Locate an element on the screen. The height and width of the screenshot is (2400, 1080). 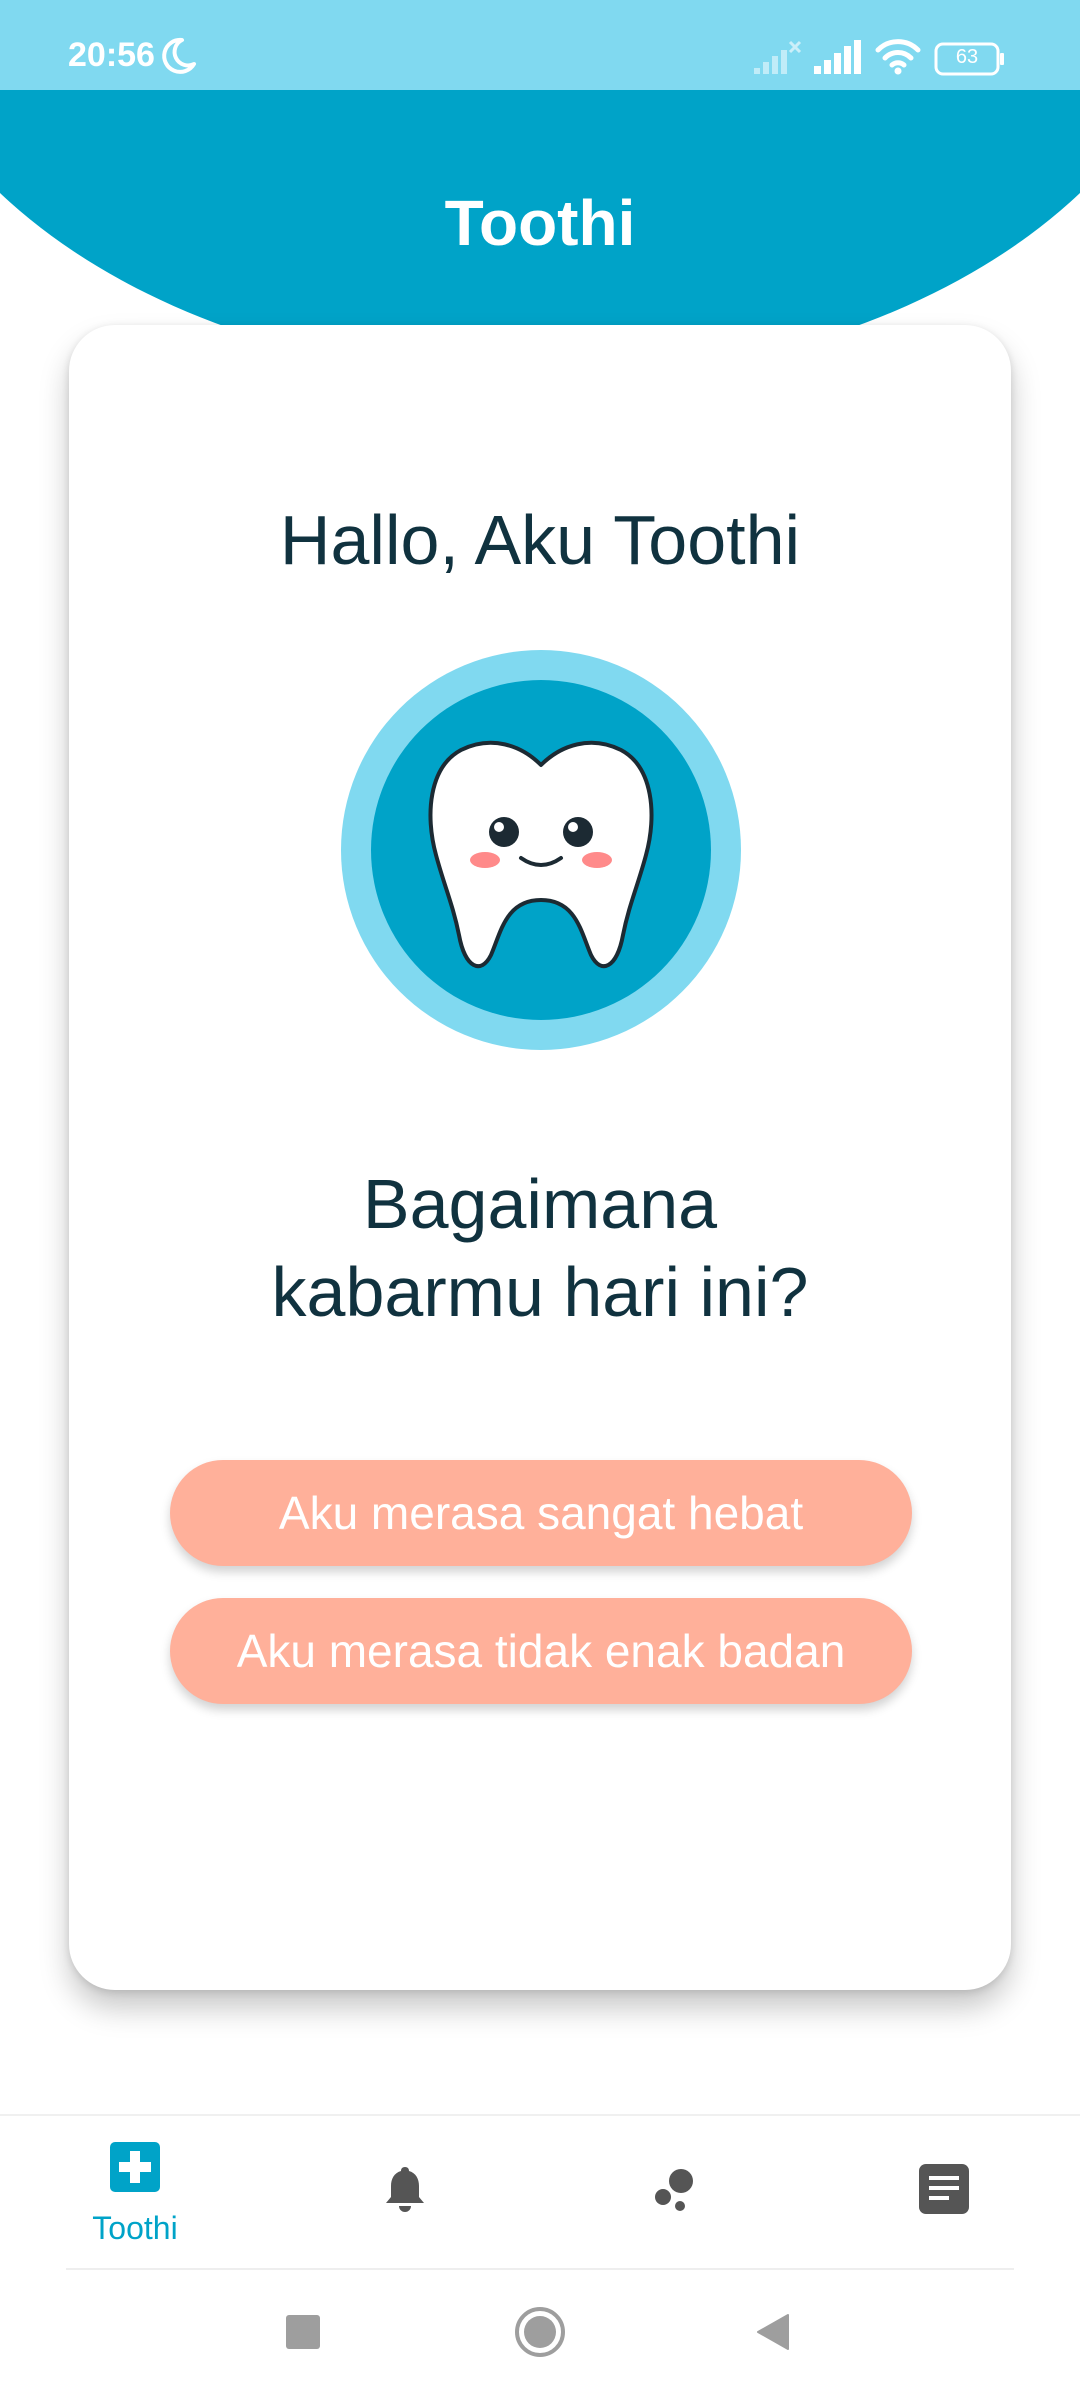
feeling-unwell-button: Aku merasa tidak enak badan is located at coordinates (541, 1651).